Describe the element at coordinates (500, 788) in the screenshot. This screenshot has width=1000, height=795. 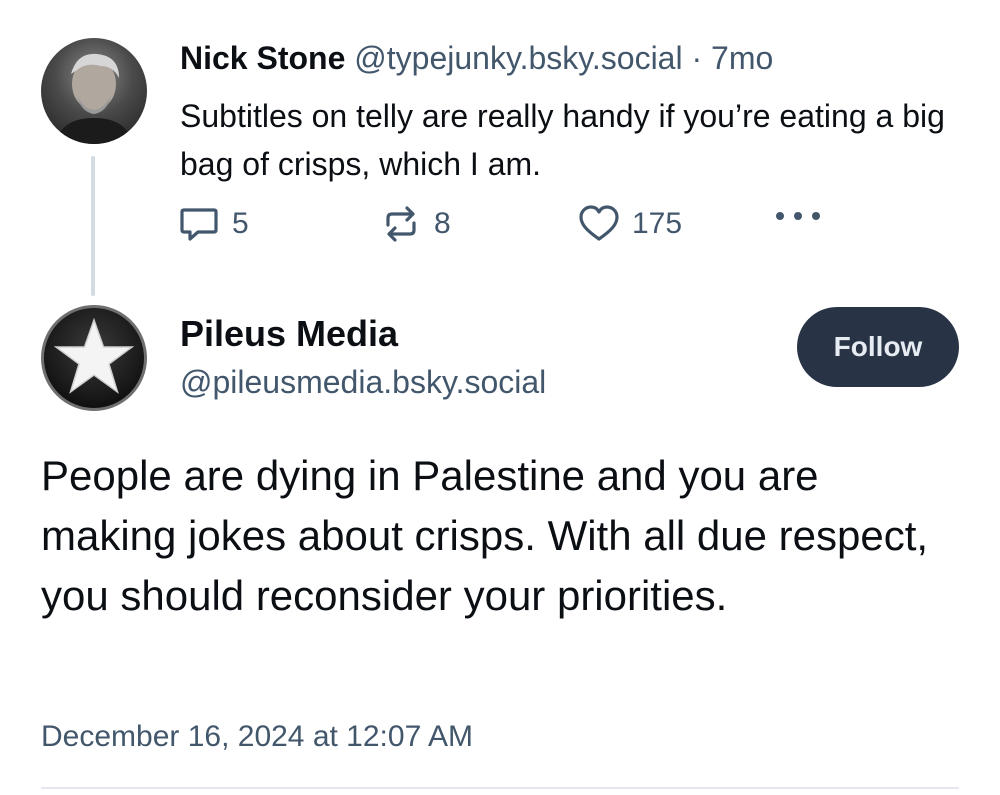
I see `post-divider` at that location.